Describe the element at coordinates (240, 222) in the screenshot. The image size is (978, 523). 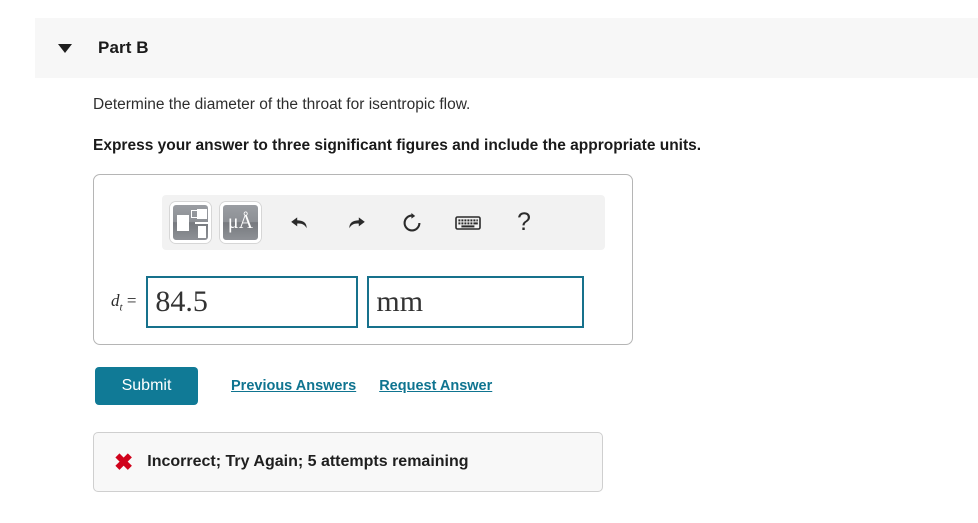
I see `units-icon: μÅ` at that location.